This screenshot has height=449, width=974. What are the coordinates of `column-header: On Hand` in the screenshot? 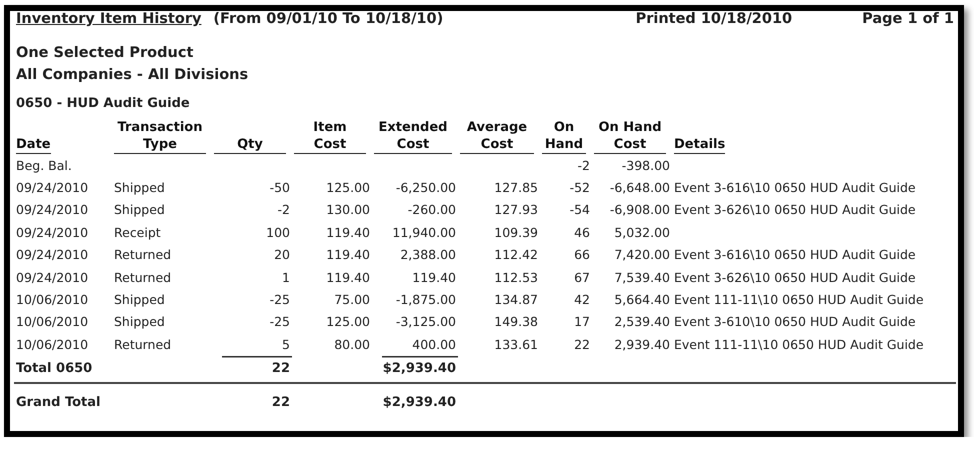 It's located at (564, 136).